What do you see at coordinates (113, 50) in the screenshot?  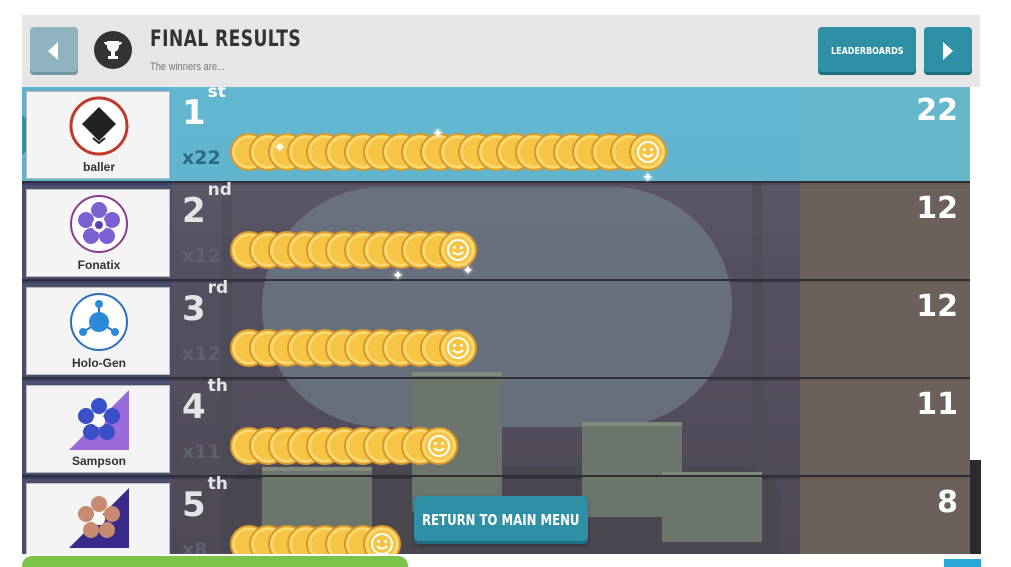 I see `trophy-icon` at bounding box center [113, 50].